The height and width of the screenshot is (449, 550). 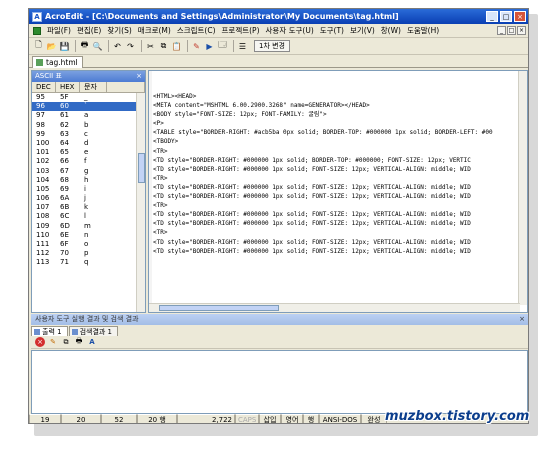 What do you see at coordinates (59, 30) in the screenshot?
I see `menu-file: 파일(F)` at bounding box center [59, 30].